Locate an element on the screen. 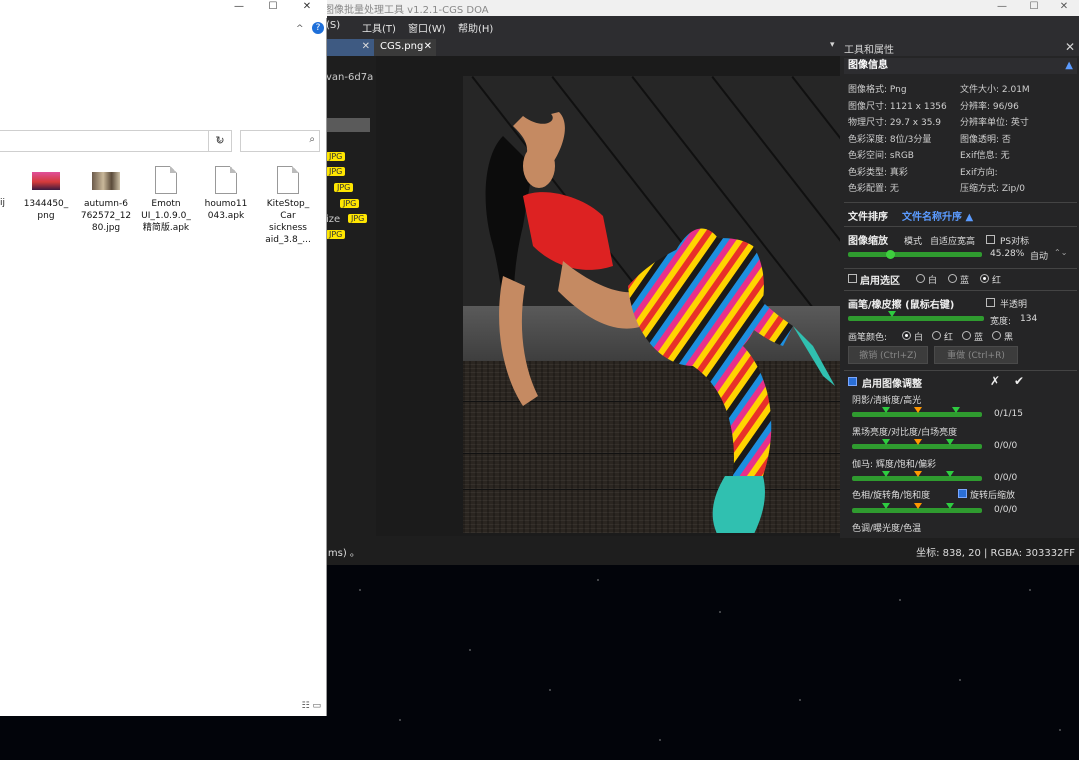 This screenshot has height=760, width=1079. info-key: 物理尺寸: 29.7 x 35.9 is located at coordinates (895, 123).